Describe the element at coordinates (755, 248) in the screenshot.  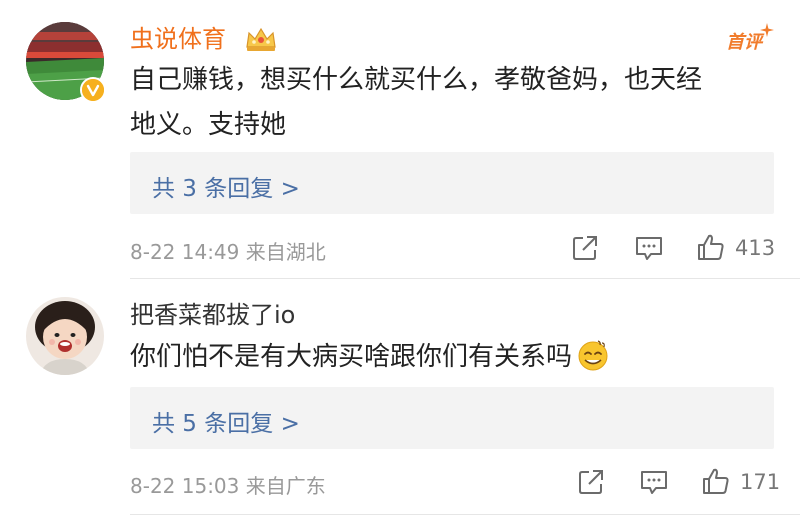
I see `like-count: 413` at that location.